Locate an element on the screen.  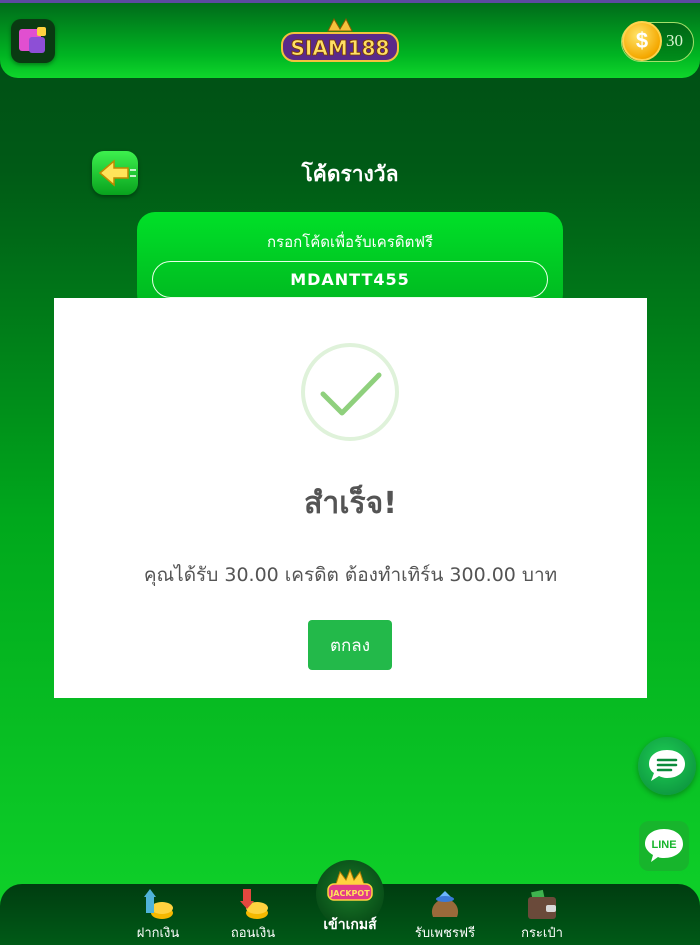
nav-wallet-label: กระเป๋า is located at coordinates (542, 933).